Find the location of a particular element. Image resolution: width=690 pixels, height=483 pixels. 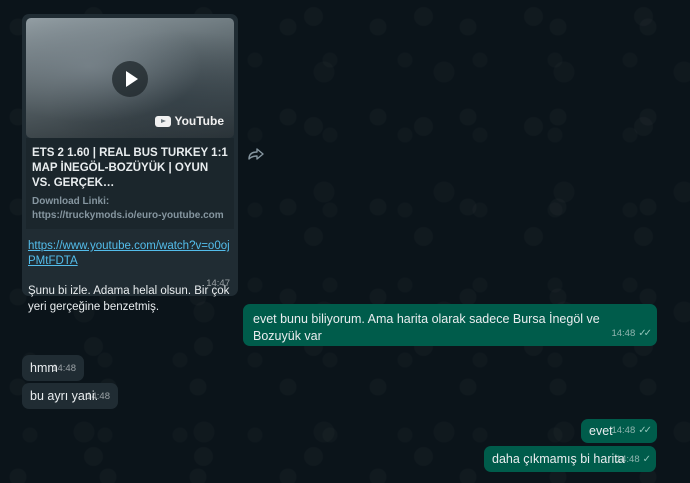

outgoing-message: daha çıkmamış bi harita 14:48 ✓ is located at coordinates (570, 459).